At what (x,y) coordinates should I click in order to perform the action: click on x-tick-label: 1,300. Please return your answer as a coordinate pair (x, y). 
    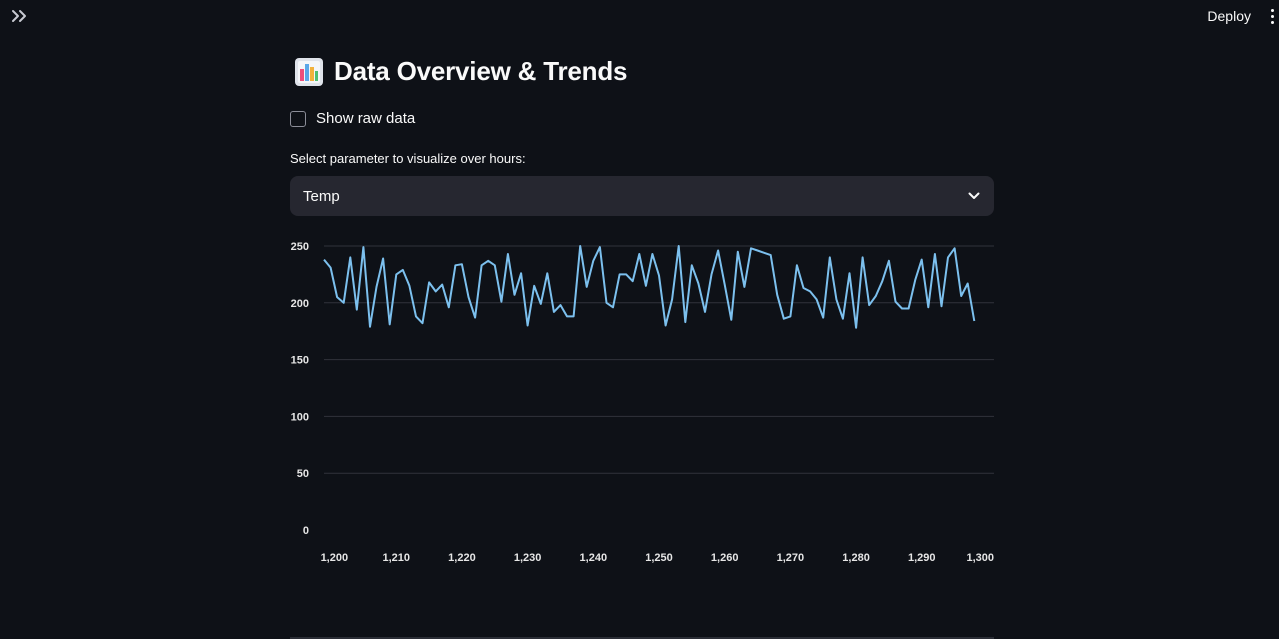
    Looking at the image, I should click on (980, 558).